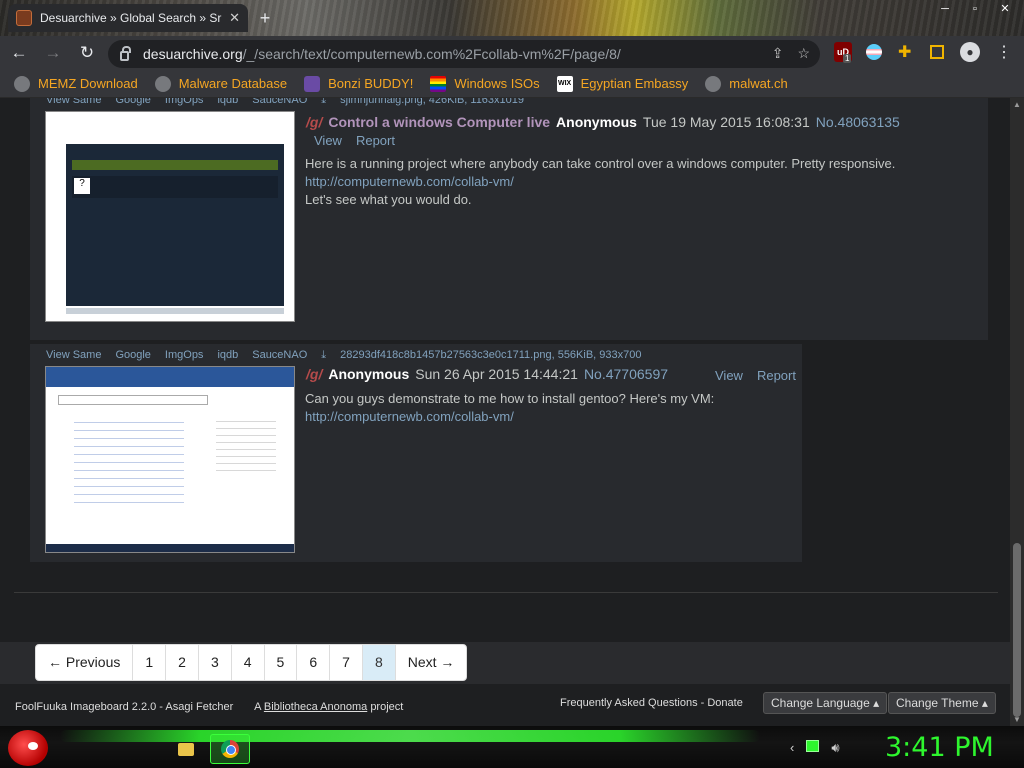 This screenshot has height=768, width=1024. I want to click on battery-icon, so click(813, 746).